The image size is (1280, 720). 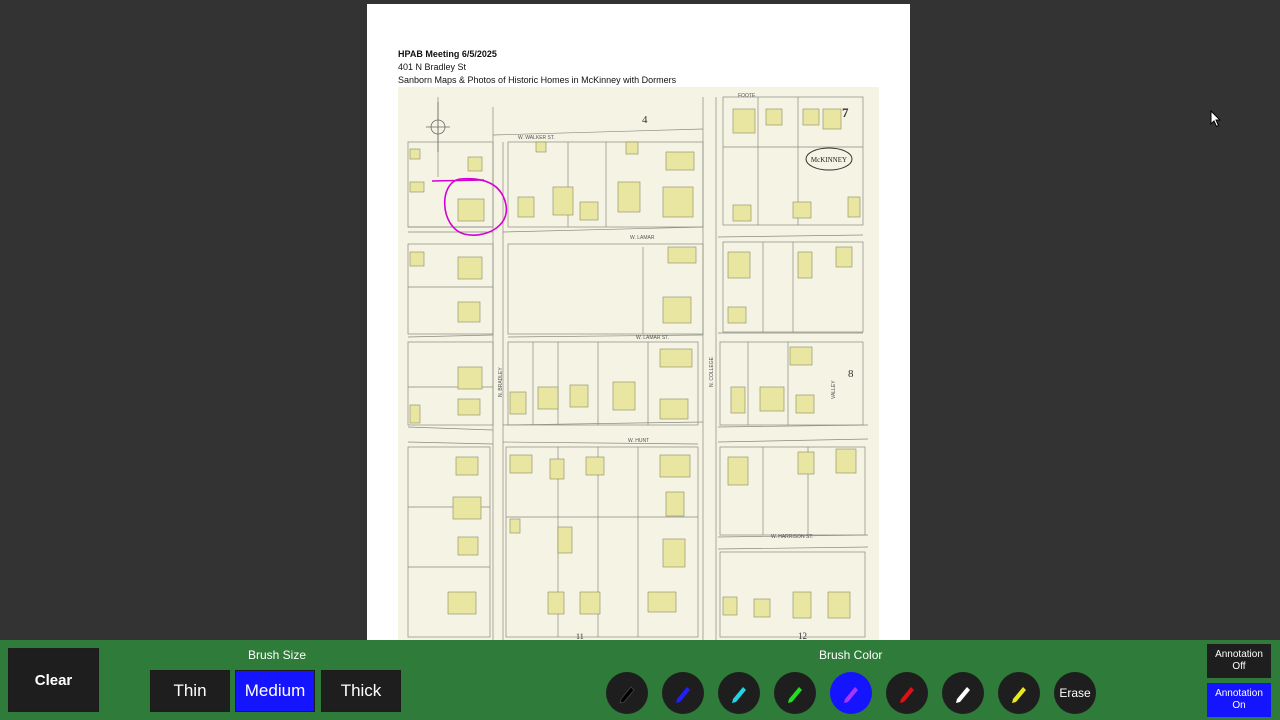 I want to click on annotation-off-label: Annotation, so click(x=1239, y=654).